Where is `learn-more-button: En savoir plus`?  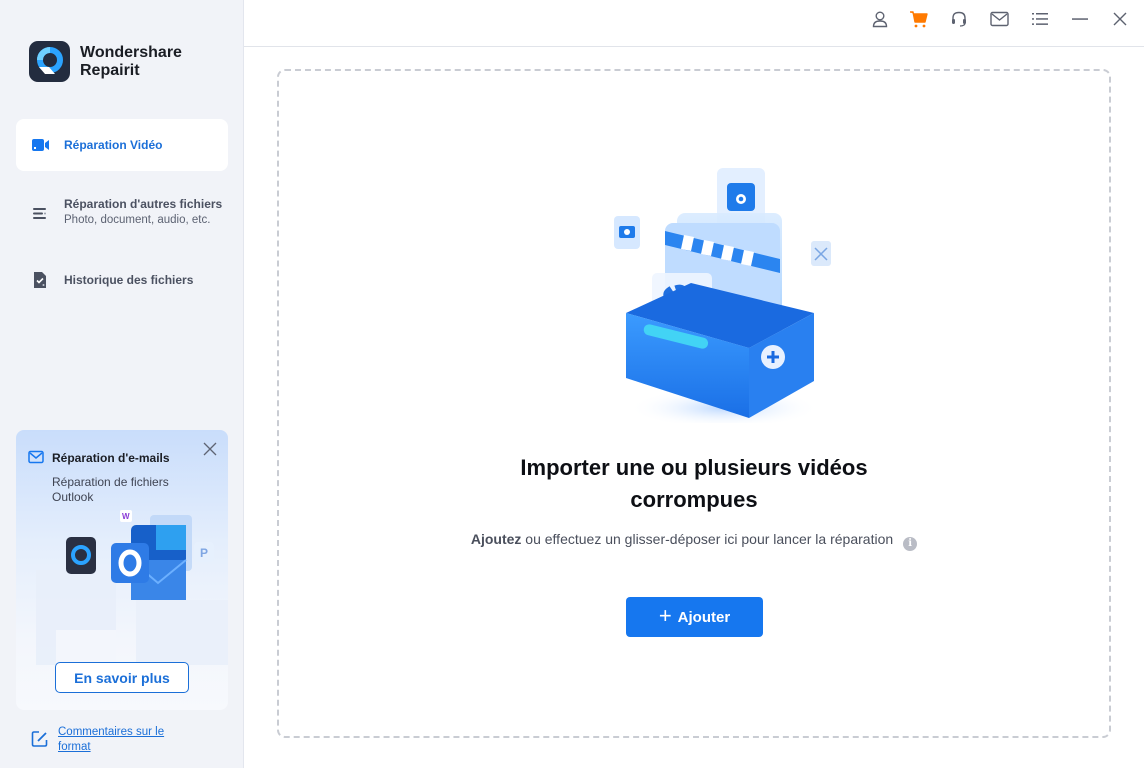
learn-more-button: En savoir plus is located at coordinates (122, 677).